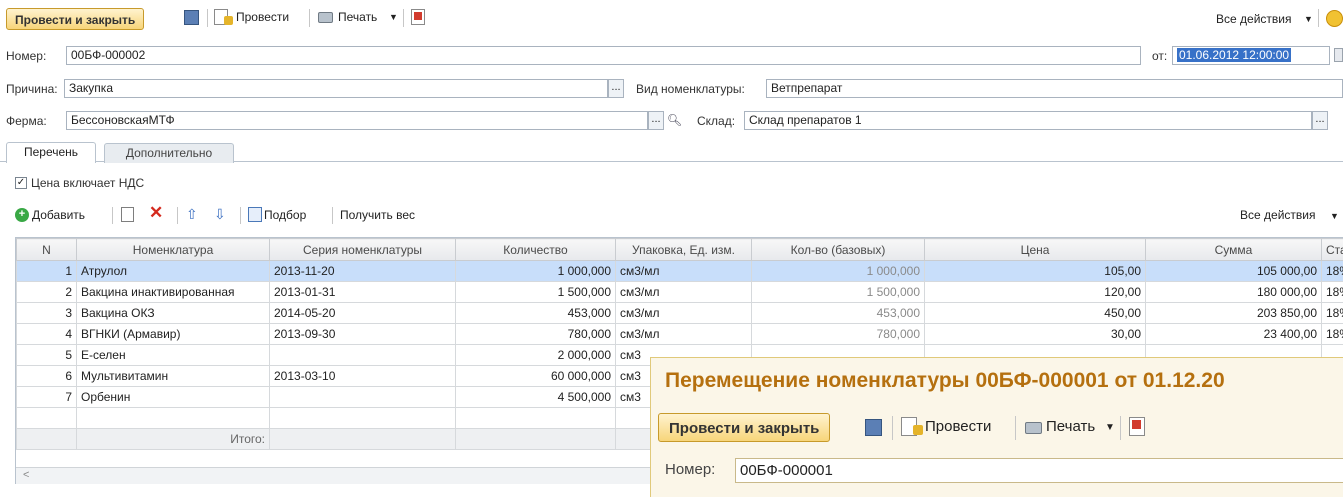 The image size is (1343, 497). What do you see at coordinates (21, 183) in the screenshot?
I see `vat-checkbox: ✓` at bounding box center [21, 183].